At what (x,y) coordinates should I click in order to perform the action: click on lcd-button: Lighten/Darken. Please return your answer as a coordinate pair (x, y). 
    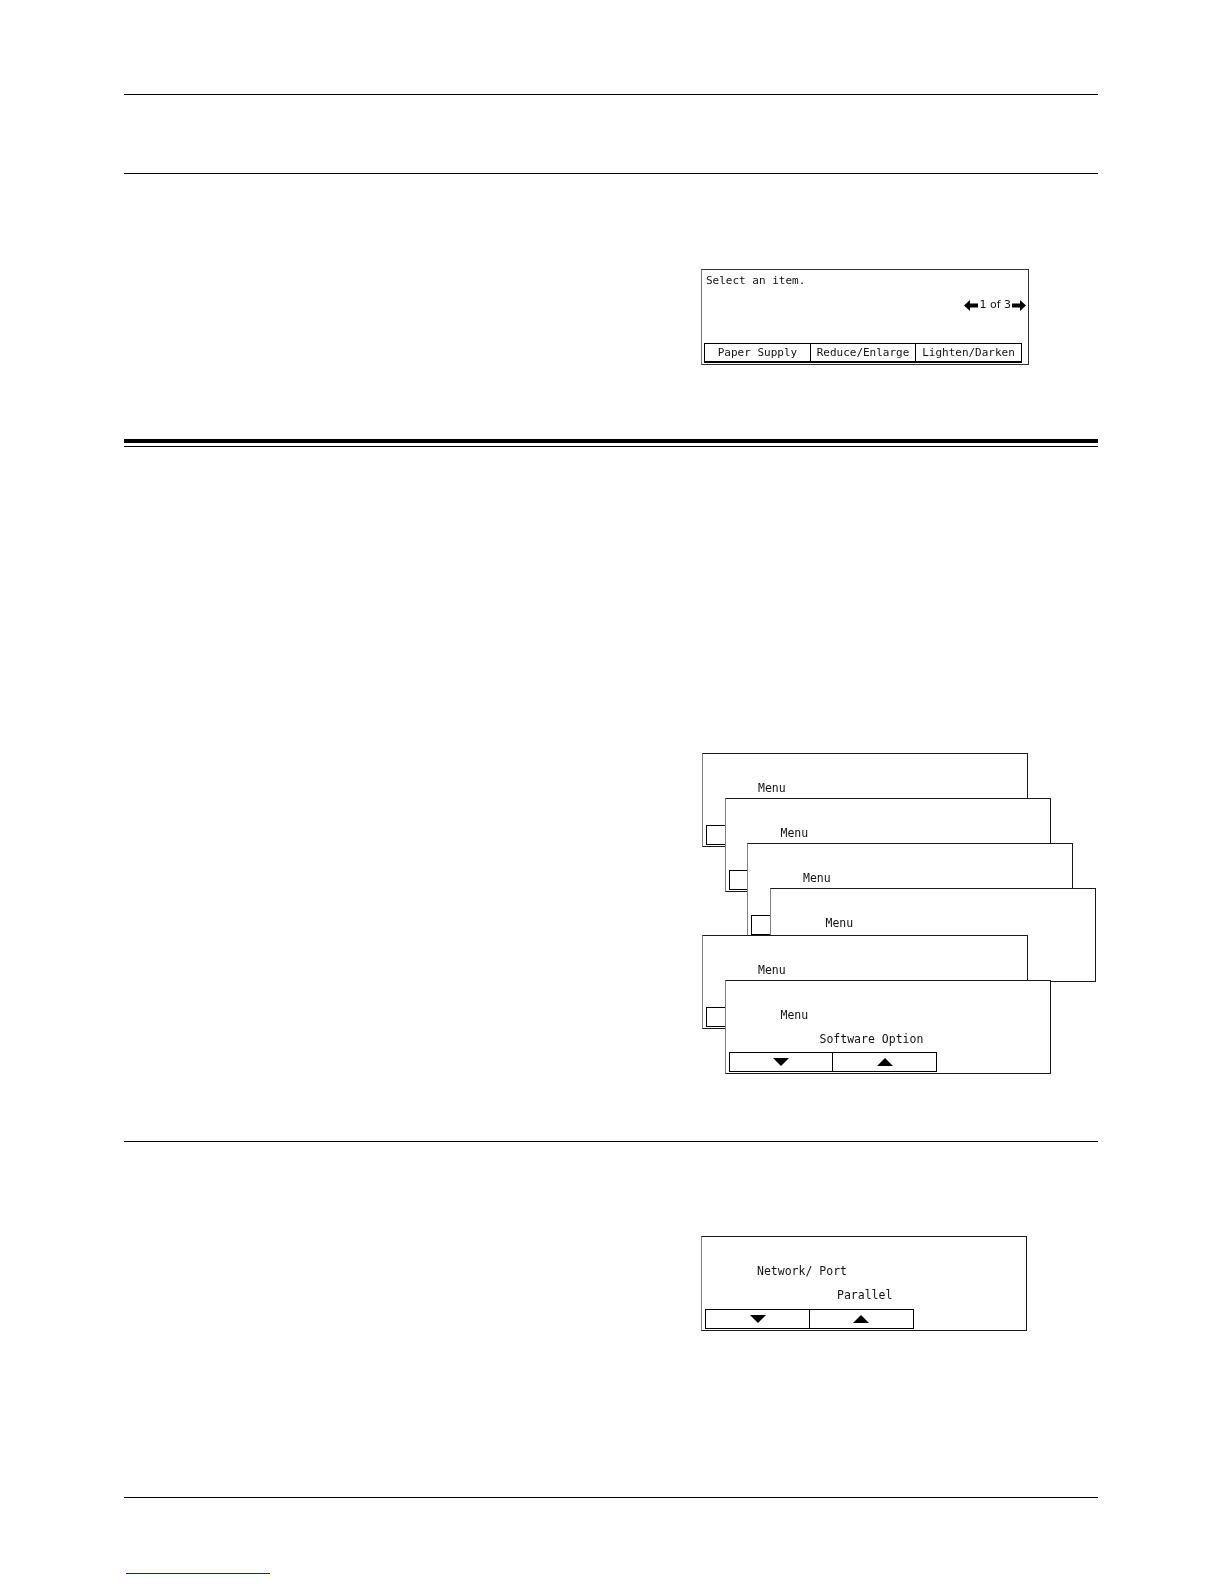
    Looking at the image, I should click on (968, 353).